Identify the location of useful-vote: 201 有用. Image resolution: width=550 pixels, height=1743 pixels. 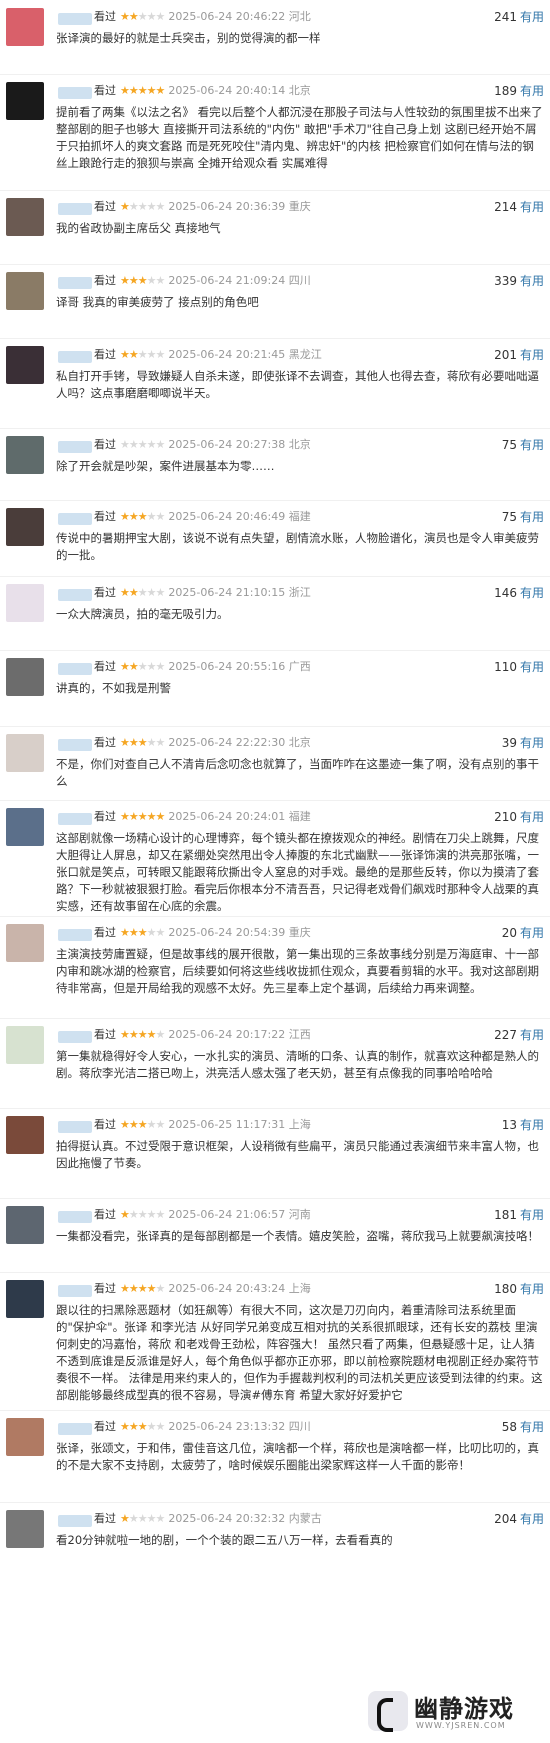
(519, 355).